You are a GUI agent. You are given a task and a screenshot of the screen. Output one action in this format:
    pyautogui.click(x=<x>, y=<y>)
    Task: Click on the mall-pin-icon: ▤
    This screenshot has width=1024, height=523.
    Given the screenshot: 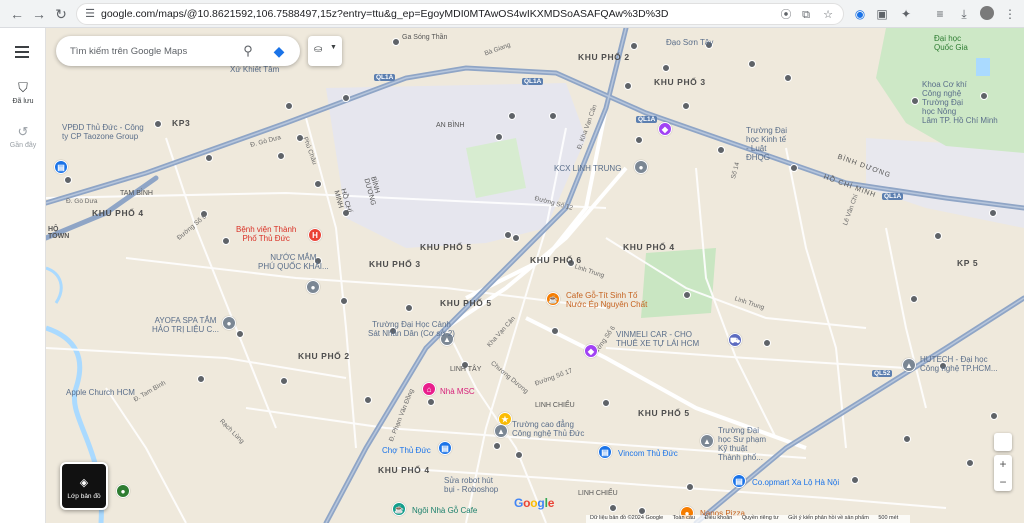 What is the action you would take?
    pyautogui.click(x=605, y=452)
    